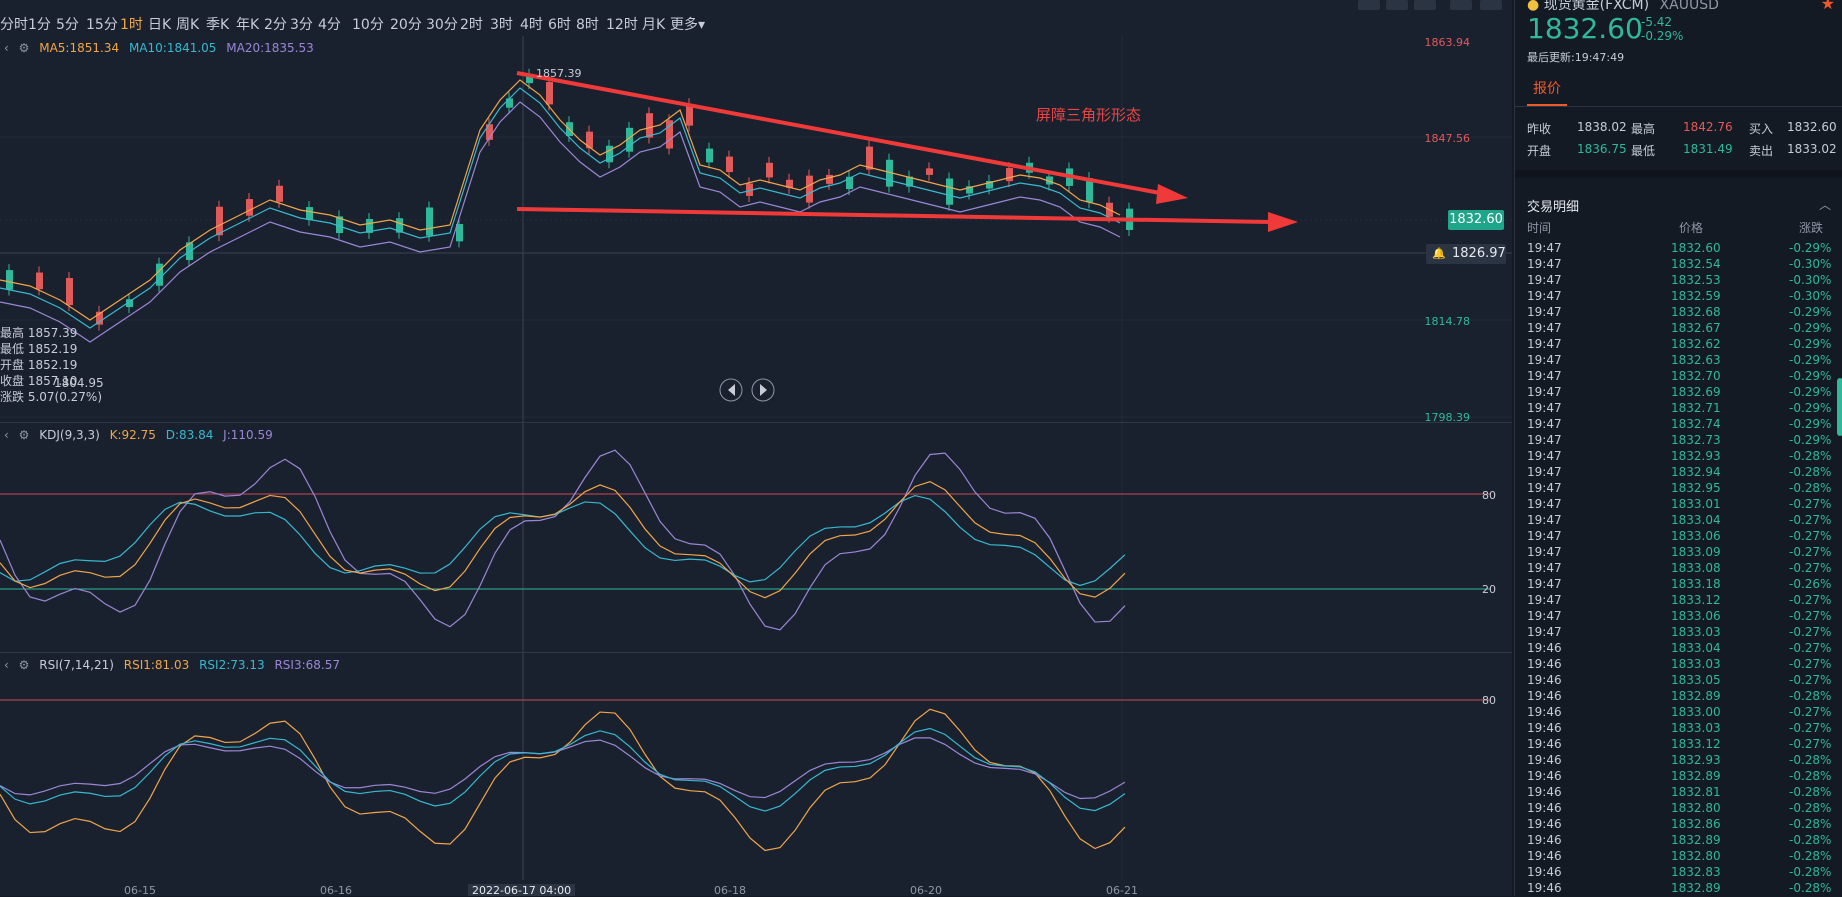 The image size is (1842, 897). Describe the element at coordinates (1679, 264) in the screenshot. I see `trade-row: 19:47 1832.54 -0.30%` at that location.